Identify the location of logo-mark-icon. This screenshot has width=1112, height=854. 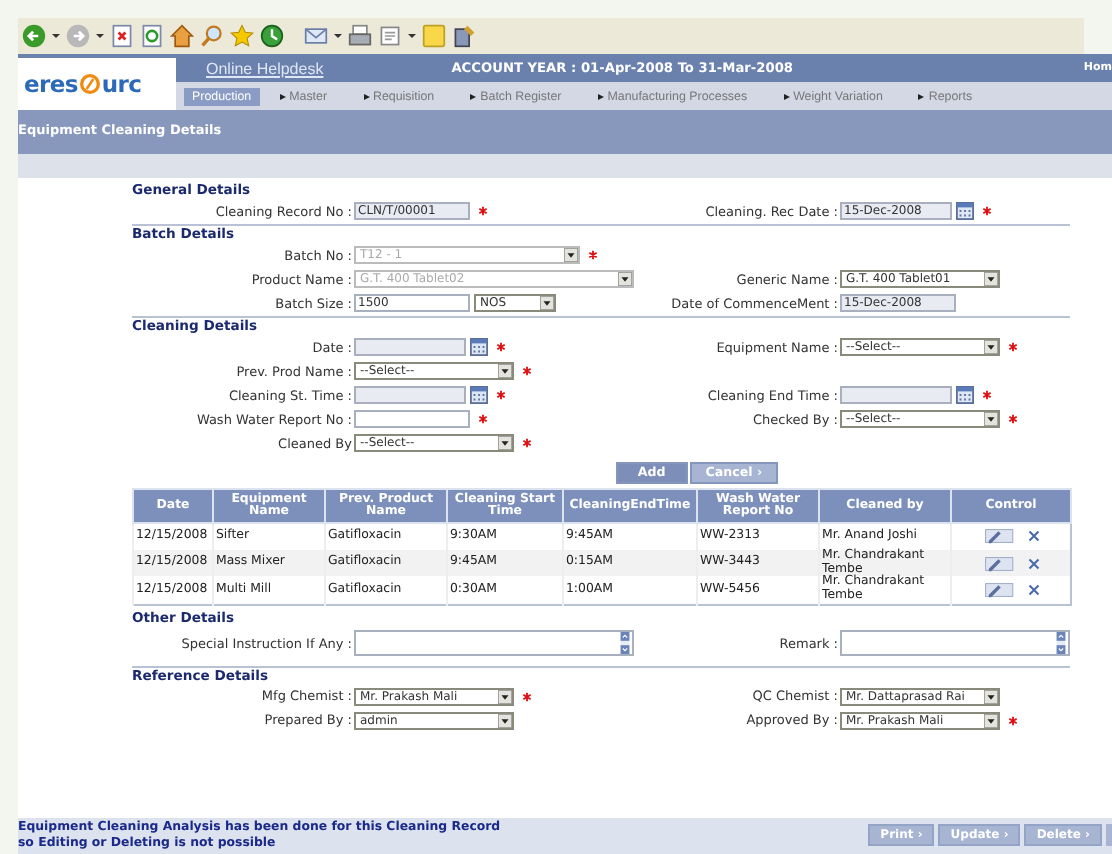
(89, 84).